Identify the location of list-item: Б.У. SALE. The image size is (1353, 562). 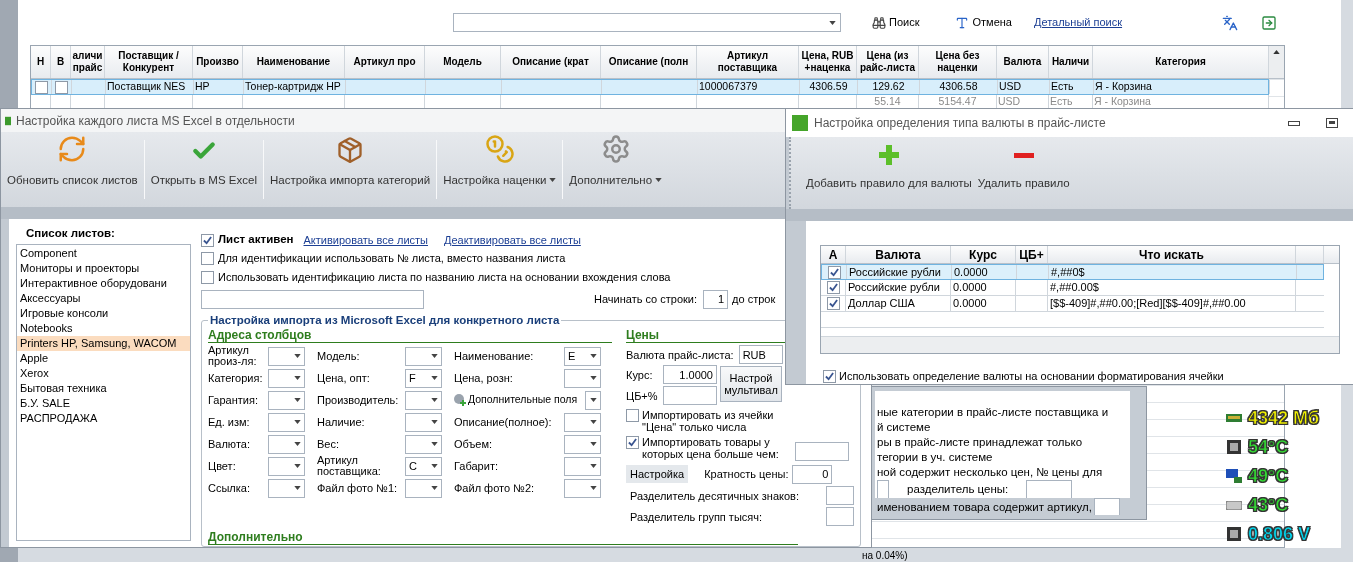
(103, 404).